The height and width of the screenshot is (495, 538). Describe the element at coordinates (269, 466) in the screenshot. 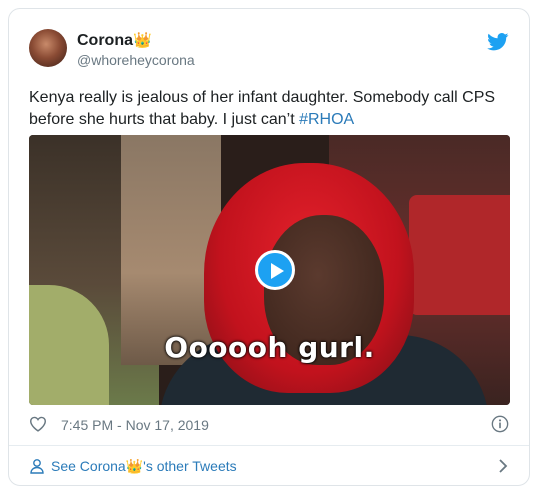

I see `see-other-tweets-link: See Corona👑's other Tweets` at that location.